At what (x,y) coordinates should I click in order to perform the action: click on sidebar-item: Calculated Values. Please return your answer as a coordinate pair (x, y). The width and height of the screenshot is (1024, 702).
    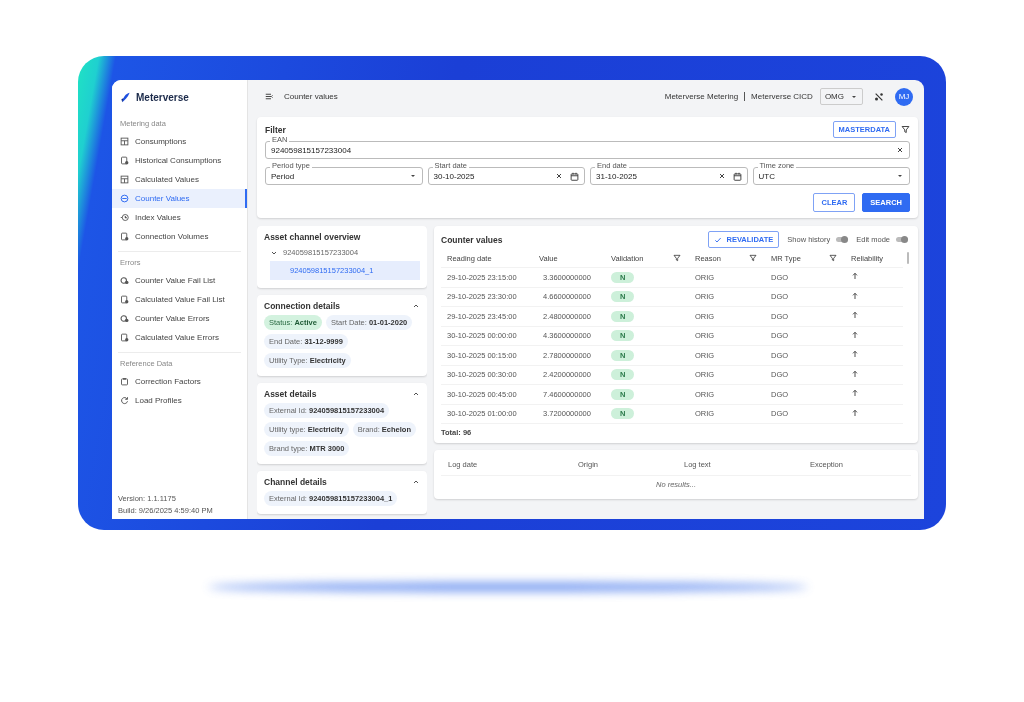
    Looking at the image, I should click on (179, 179).